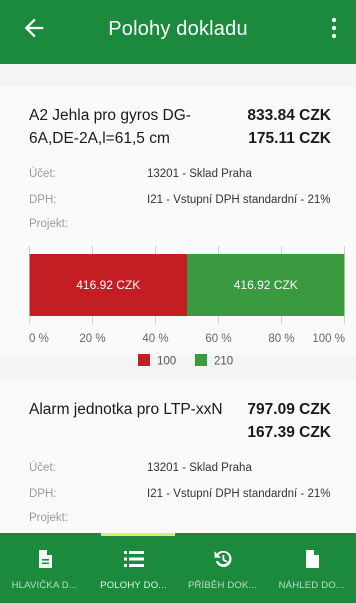  I want to click on x-tick-label: 40 %, so click(155, 339).